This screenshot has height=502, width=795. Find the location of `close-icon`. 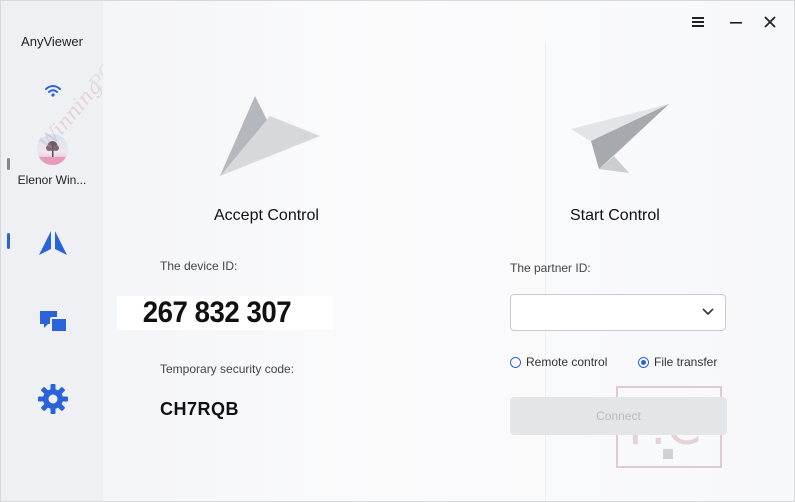

close-icon is located at coordinates (770, 22).